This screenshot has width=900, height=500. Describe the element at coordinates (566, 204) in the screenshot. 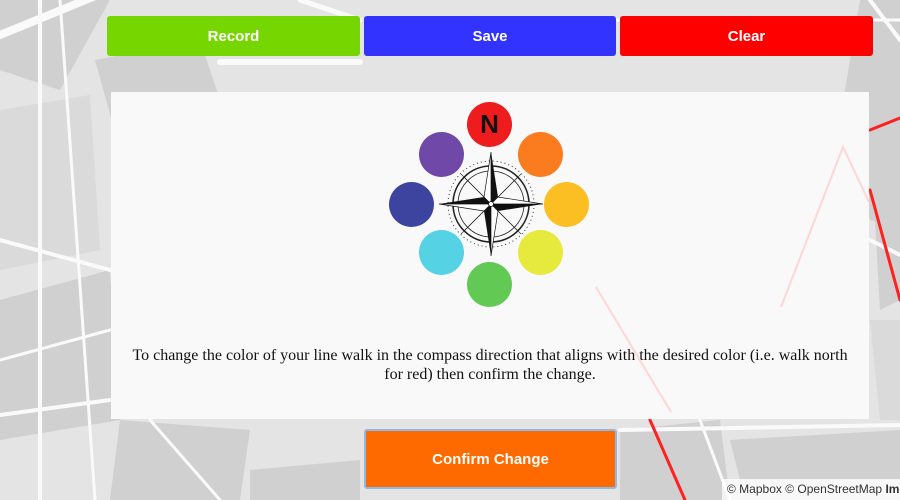

I see `color-dot-east` at that location.